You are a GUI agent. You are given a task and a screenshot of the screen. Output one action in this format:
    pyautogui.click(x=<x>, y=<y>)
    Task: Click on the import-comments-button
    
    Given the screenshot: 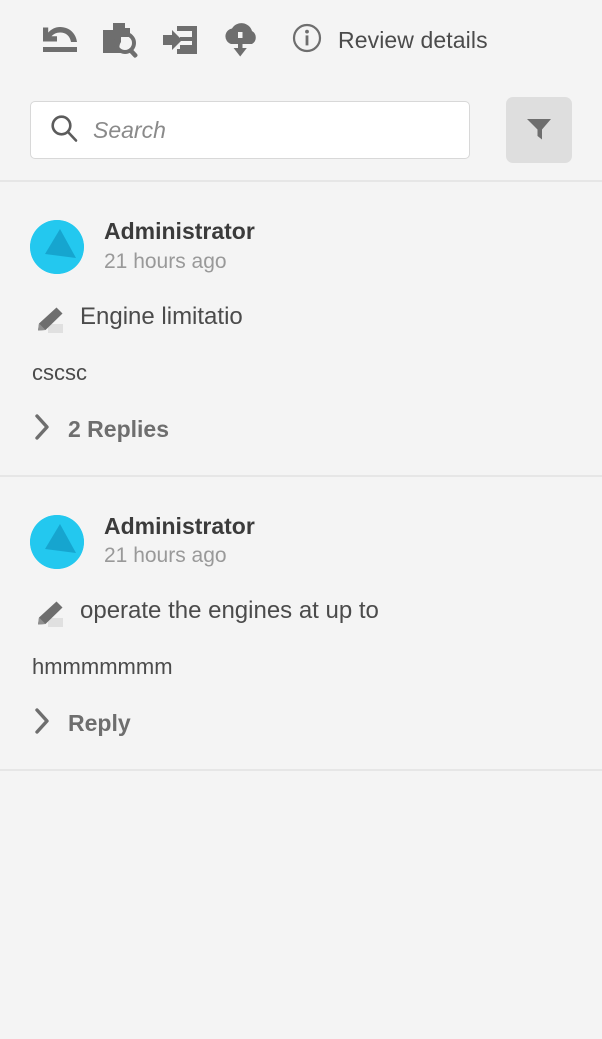 What is the action you would take?
    pyautogui.click(x=180, y=40)
    